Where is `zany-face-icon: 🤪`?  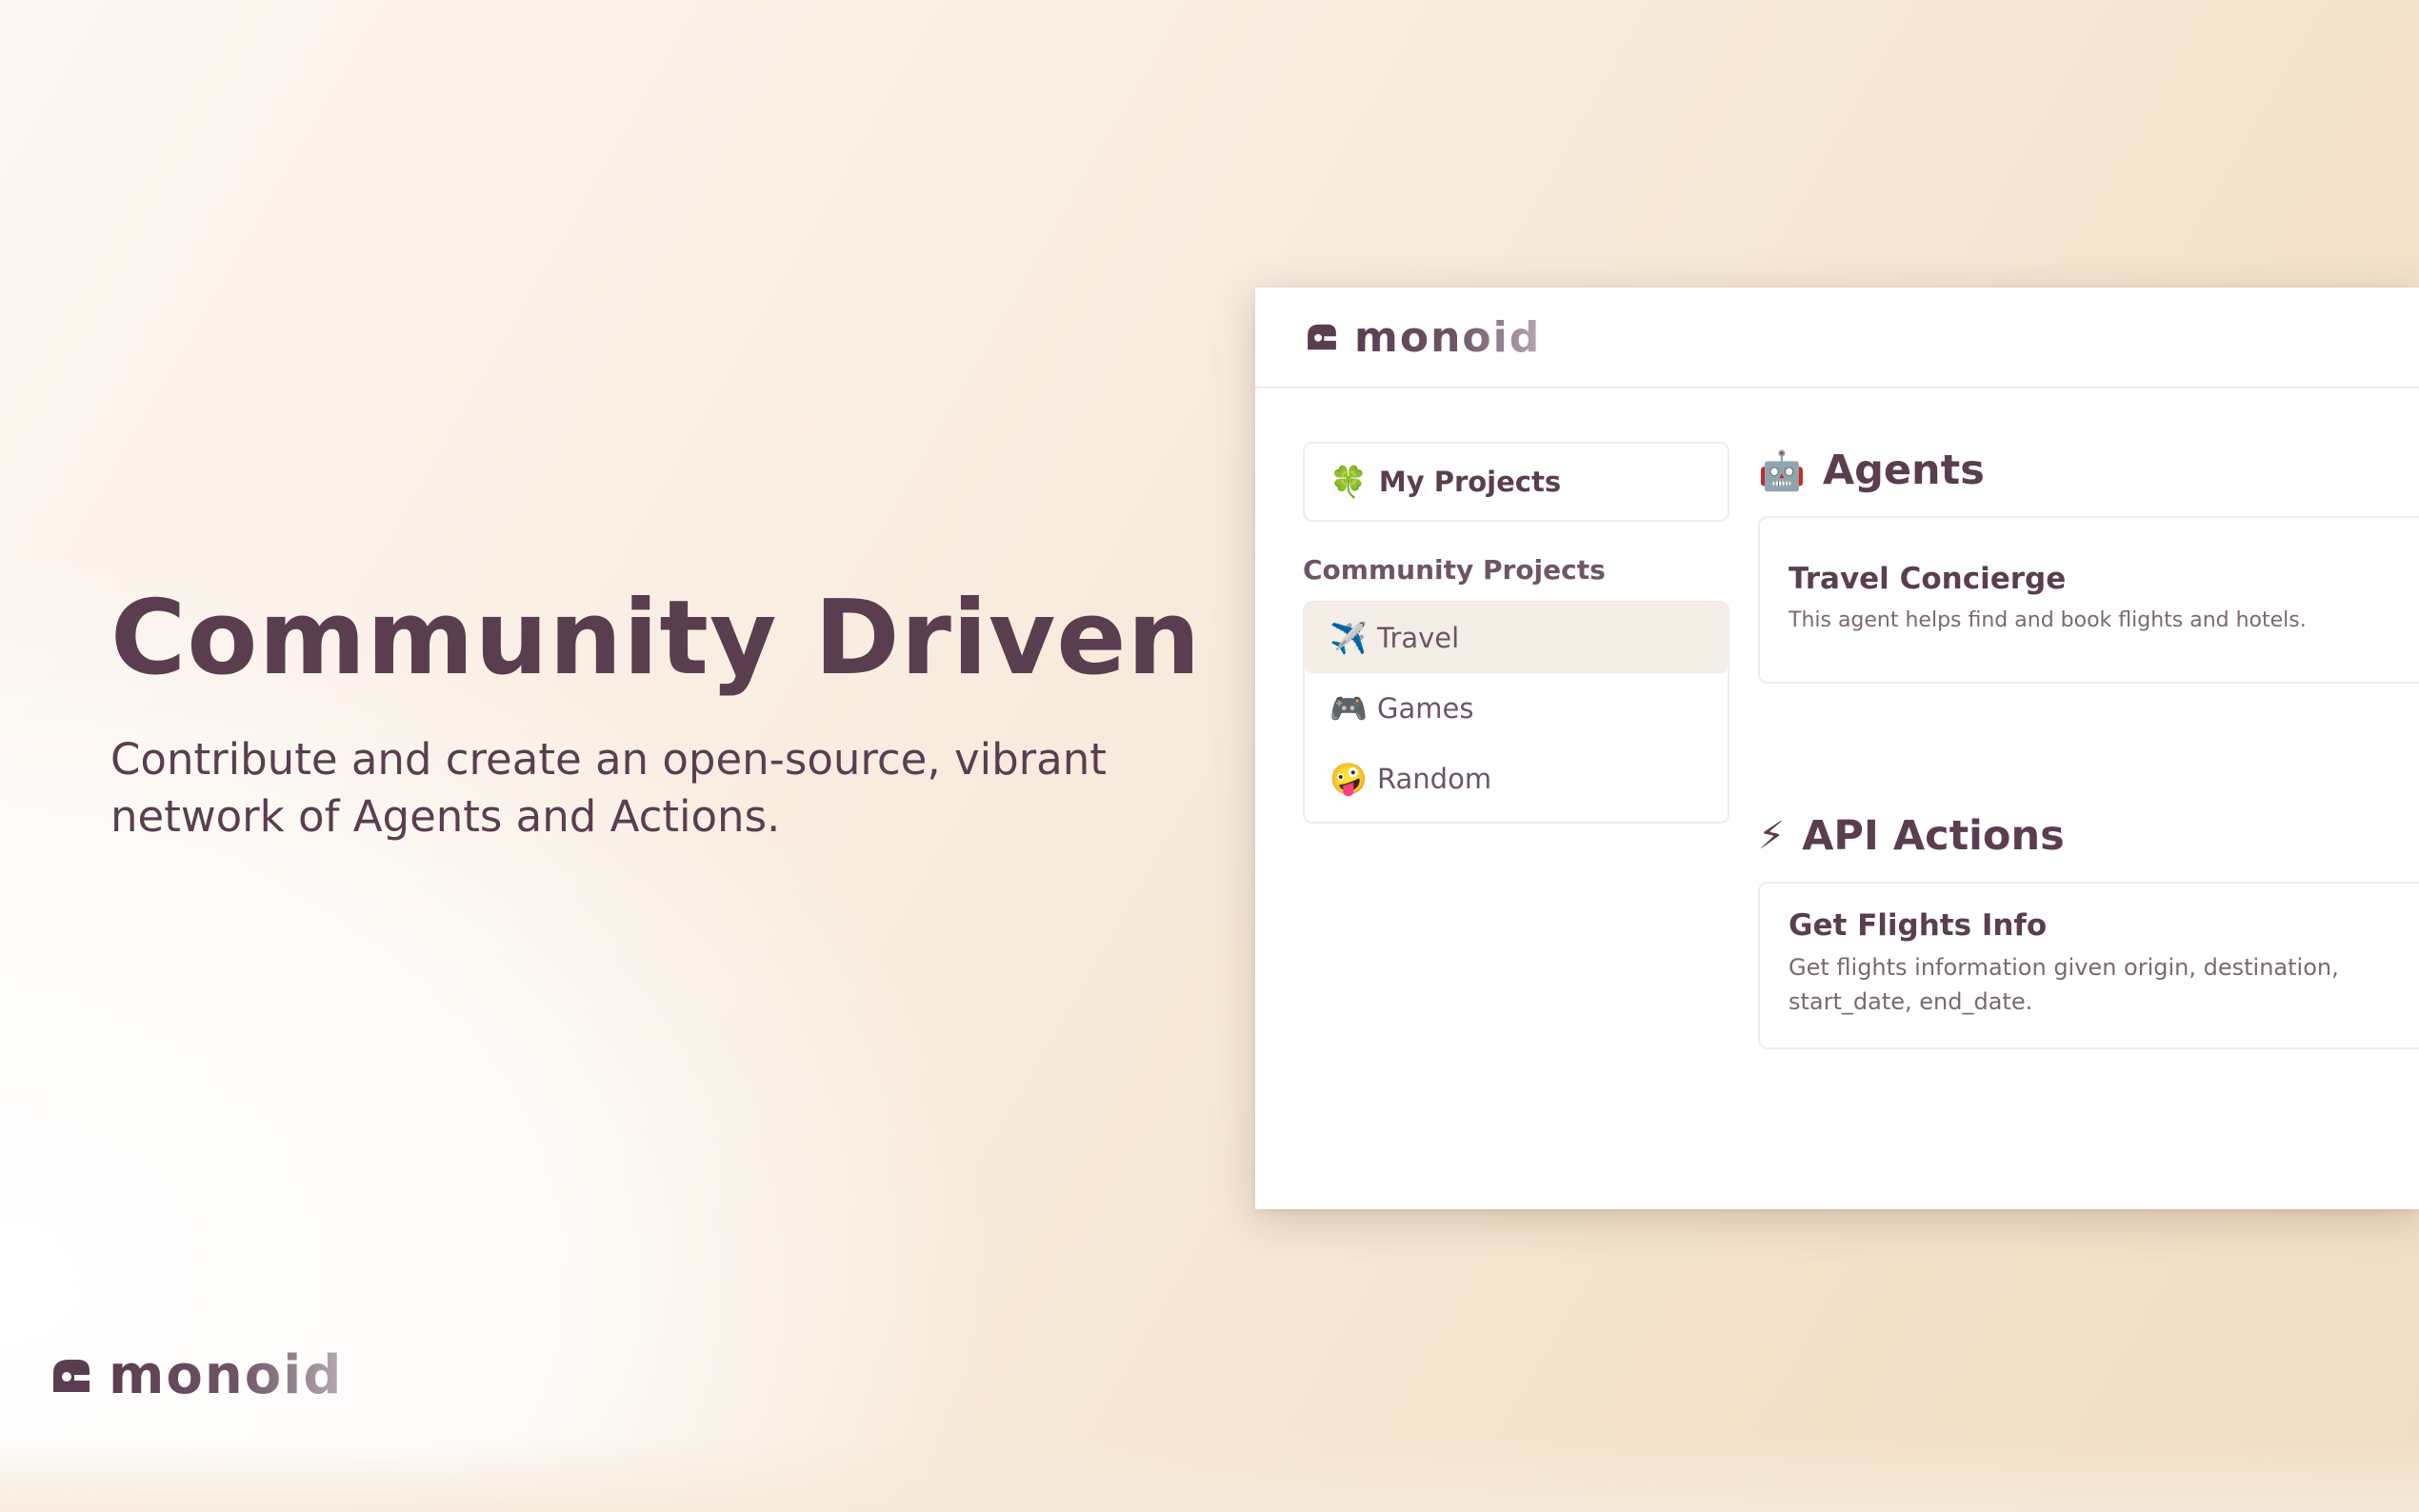
zany-face-icon: 🤪 is located at coordinates (1348, 779).